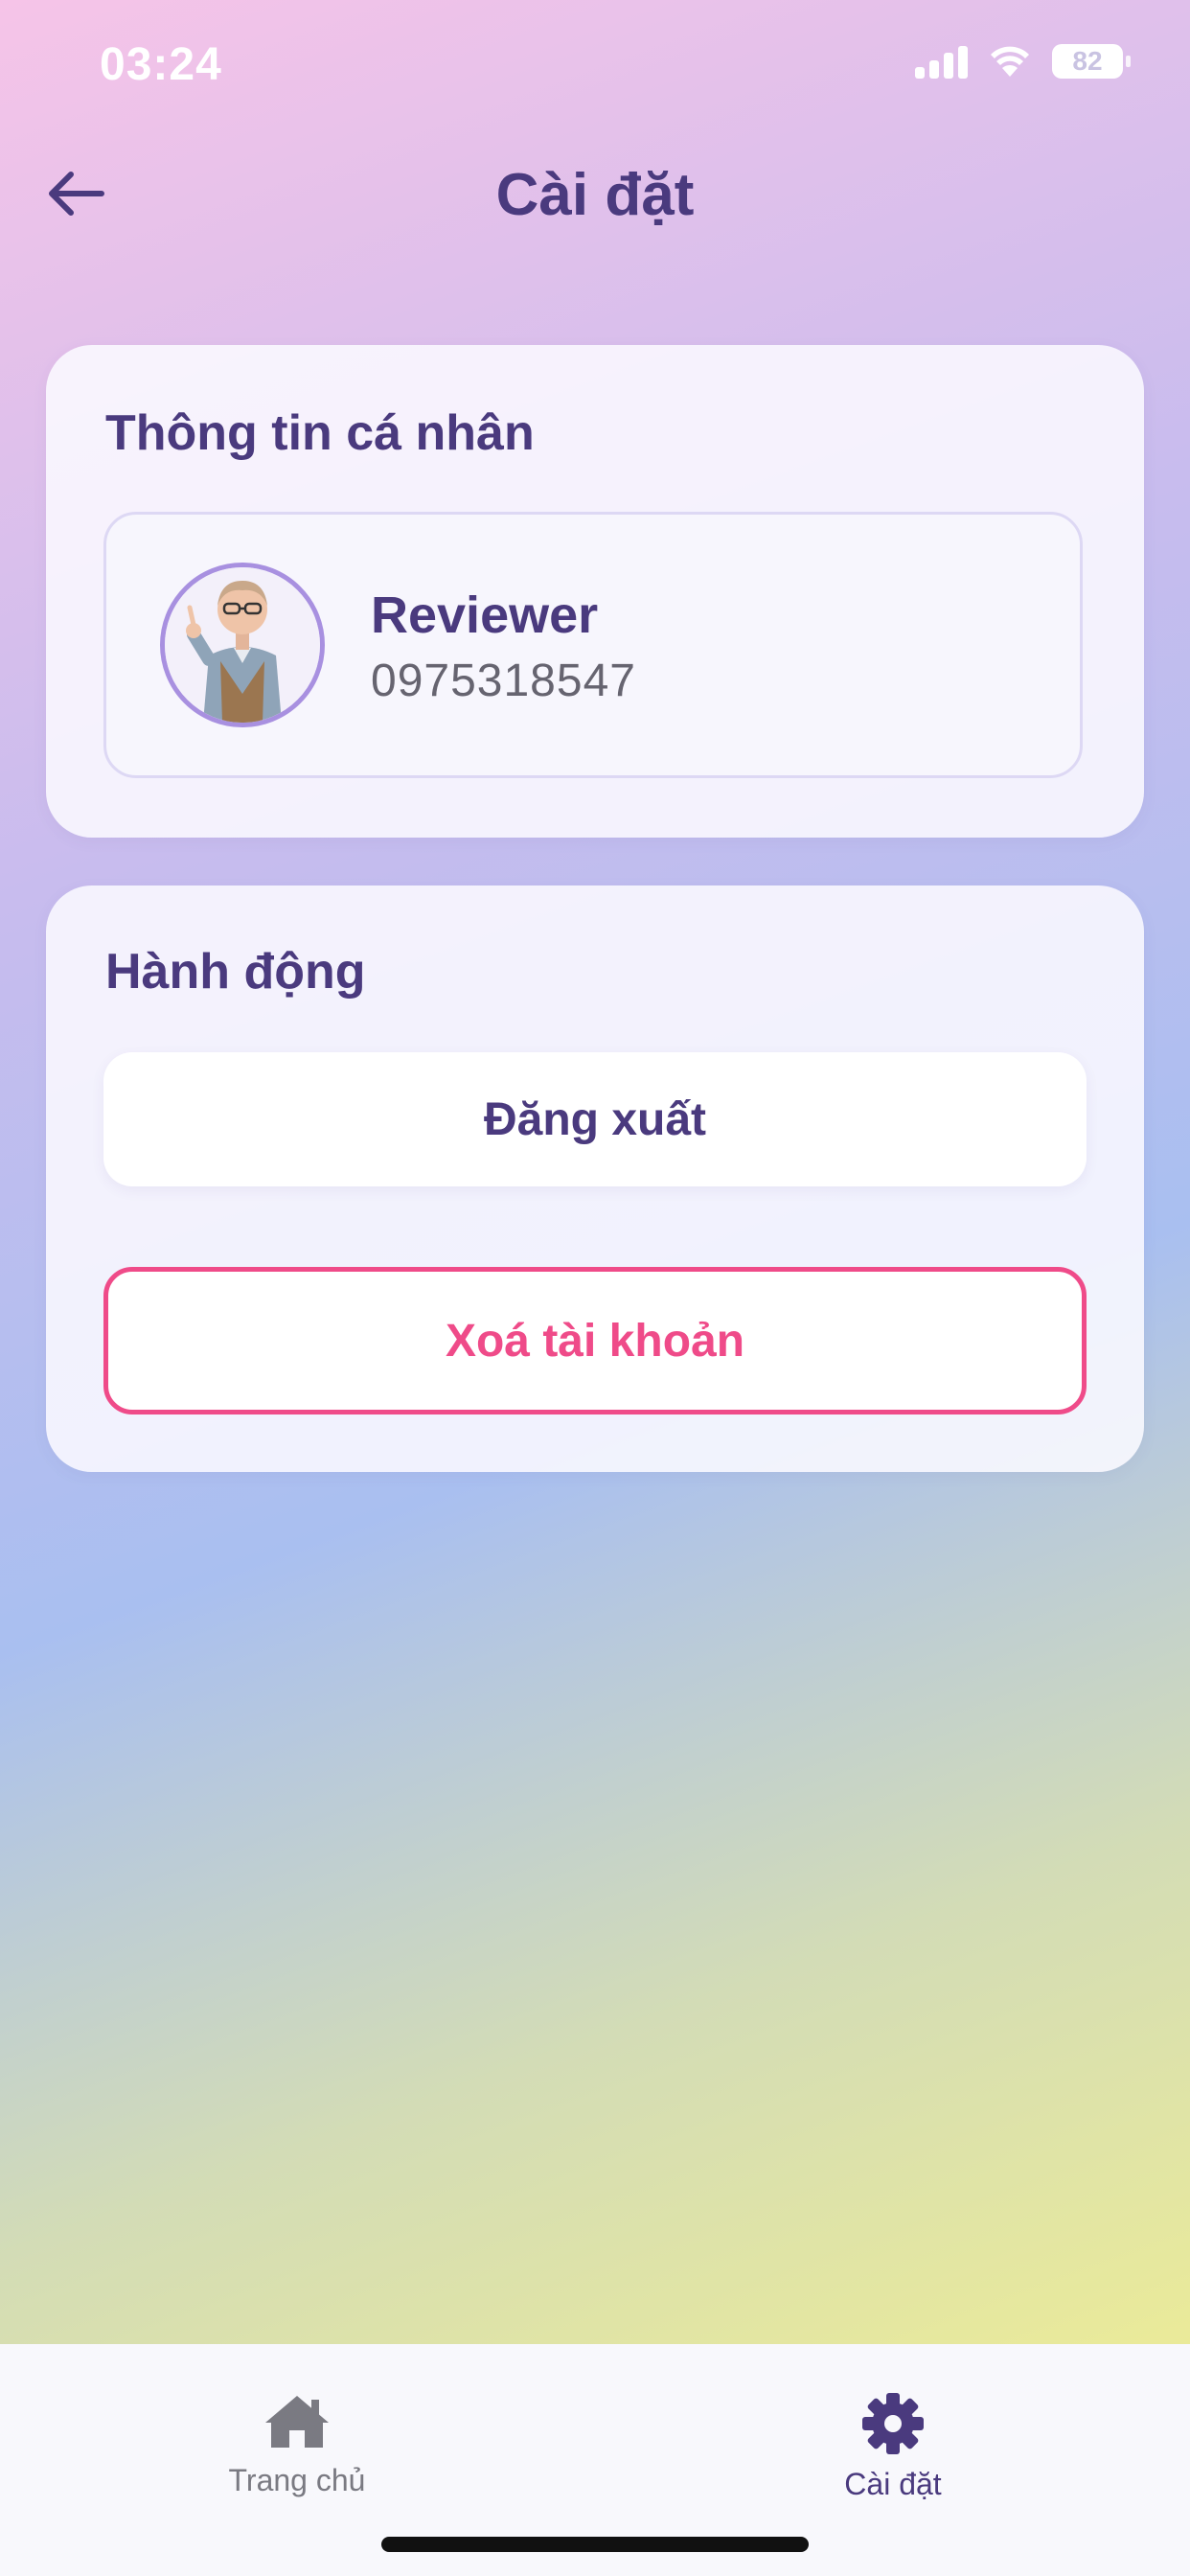  Describe the element at coordinates (1010, 62) in the screenshot. I see `wifi-icon` at that location.